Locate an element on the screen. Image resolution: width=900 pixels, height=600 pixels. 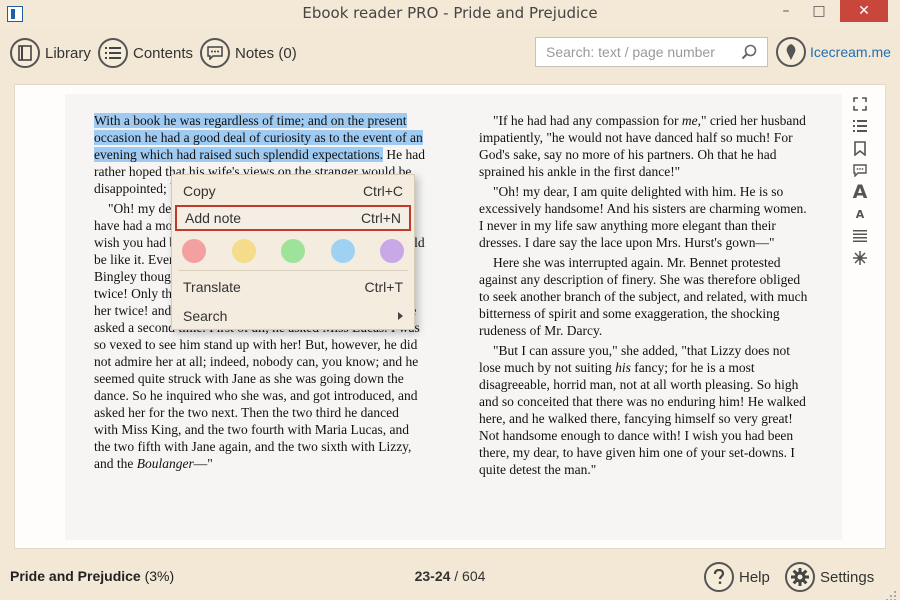
settings-button: Settings is located at coordinates (829, 577).